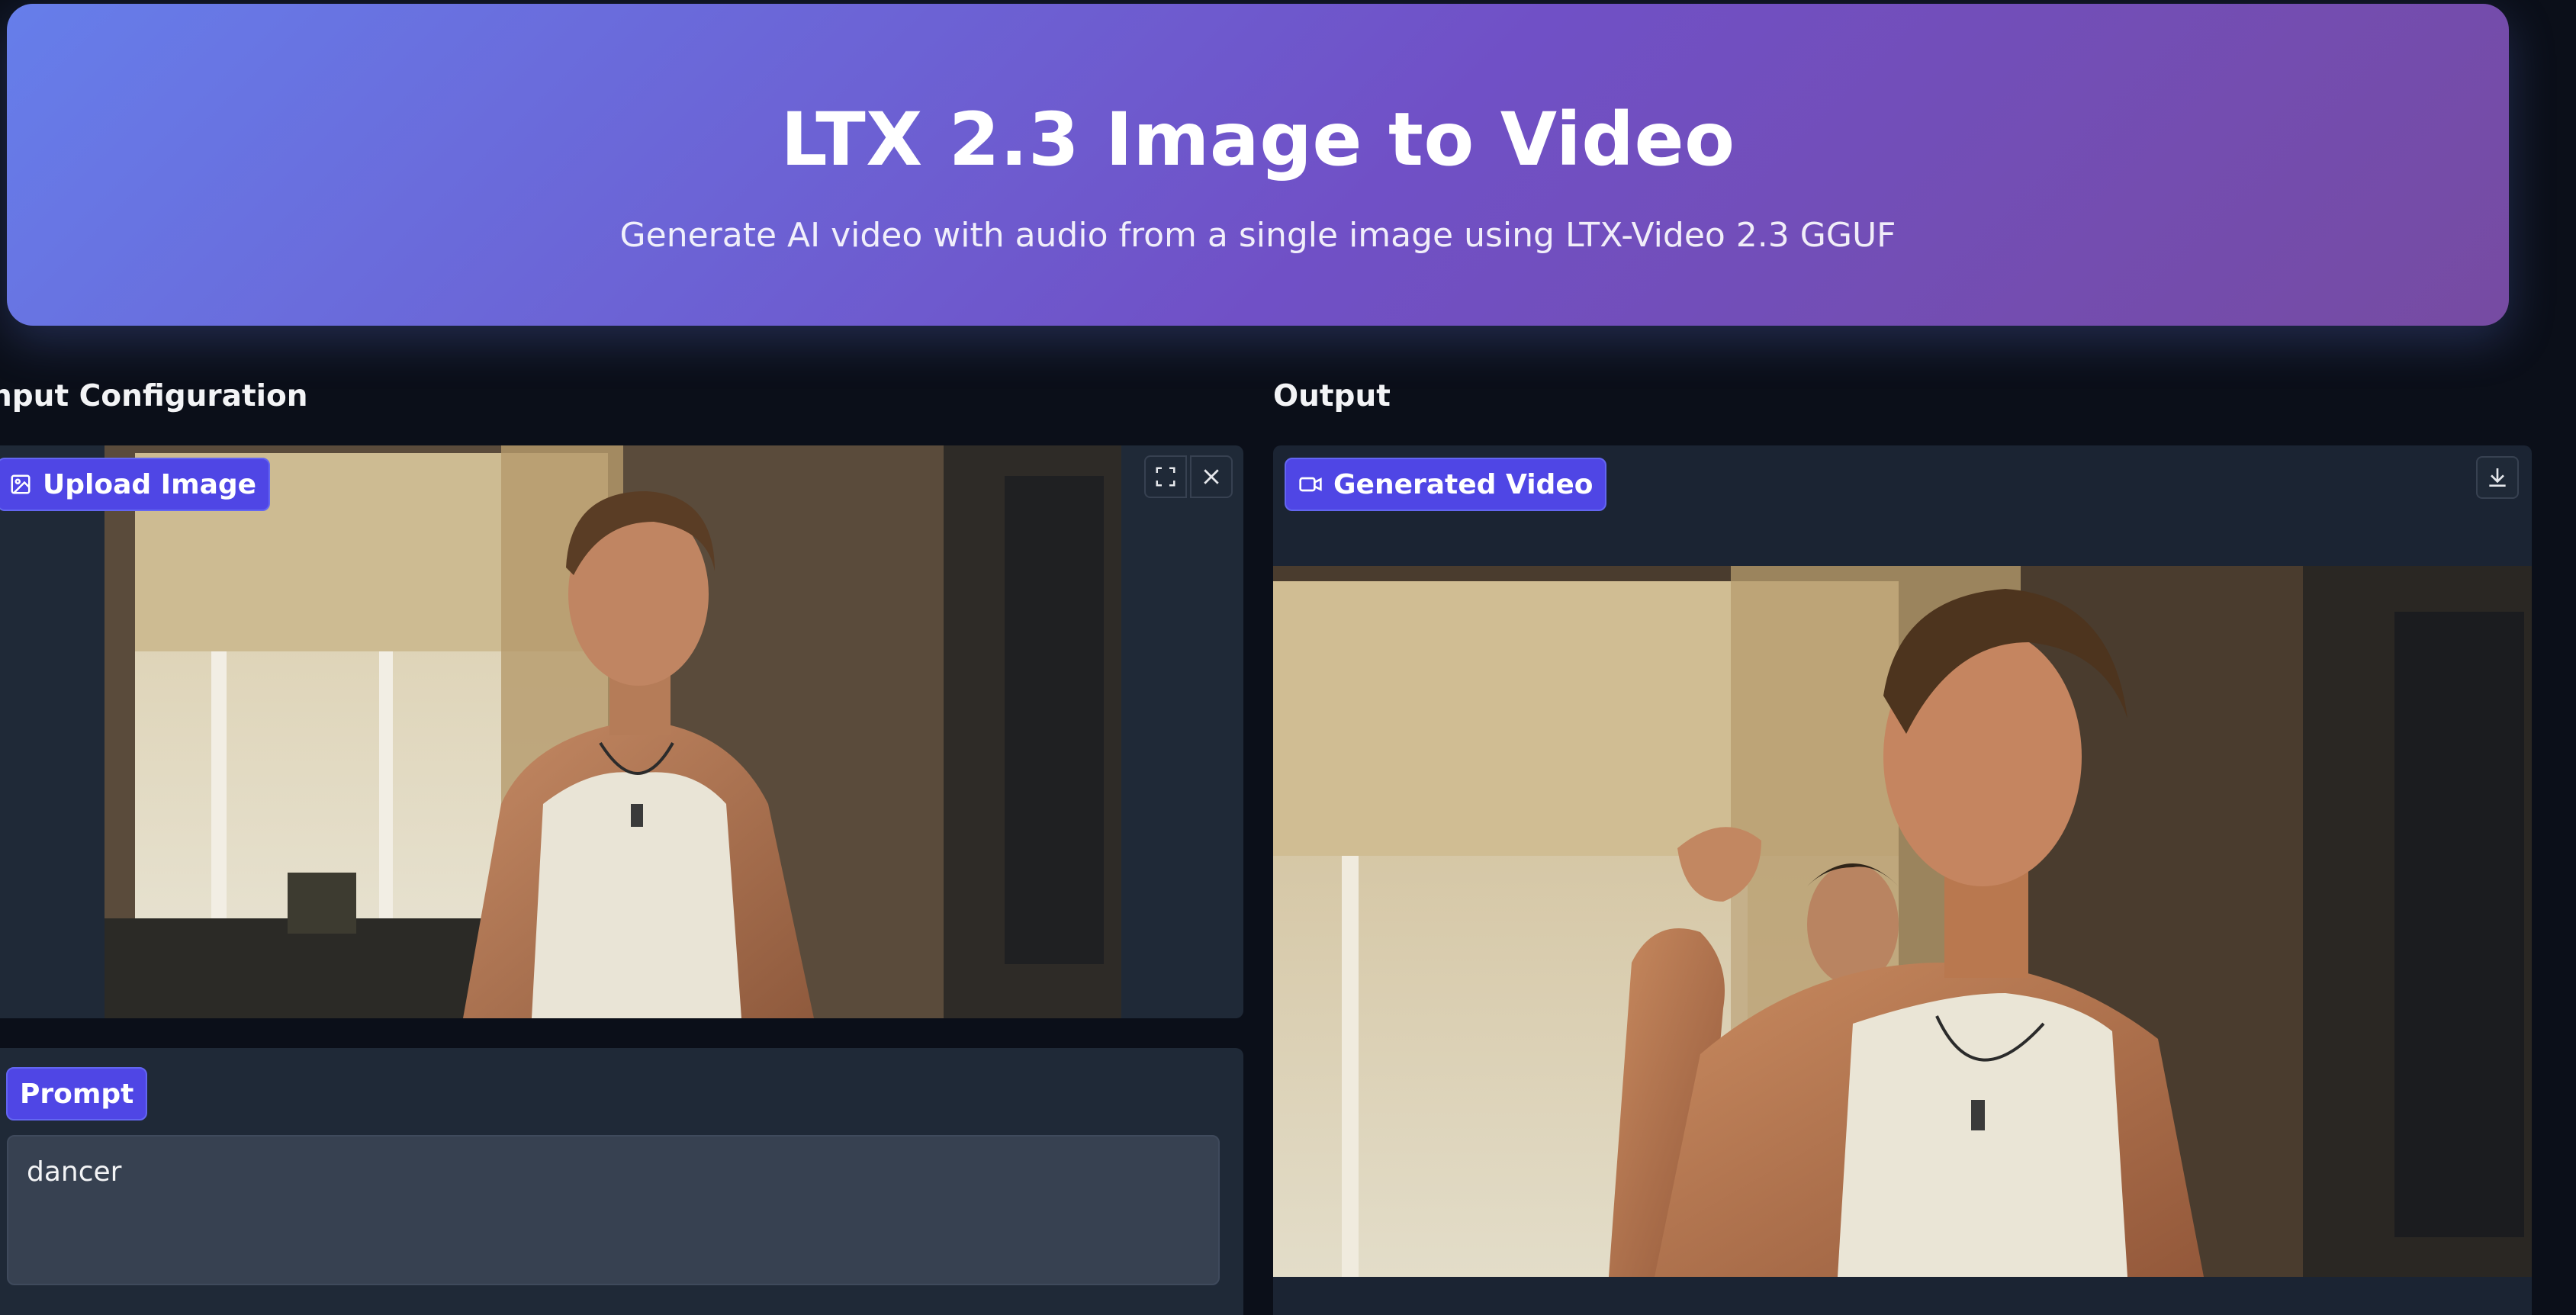  Describe the element at coordinates (150, 484) in the screenshot. I see `upload-image-label-text: Upload Image` at that location.